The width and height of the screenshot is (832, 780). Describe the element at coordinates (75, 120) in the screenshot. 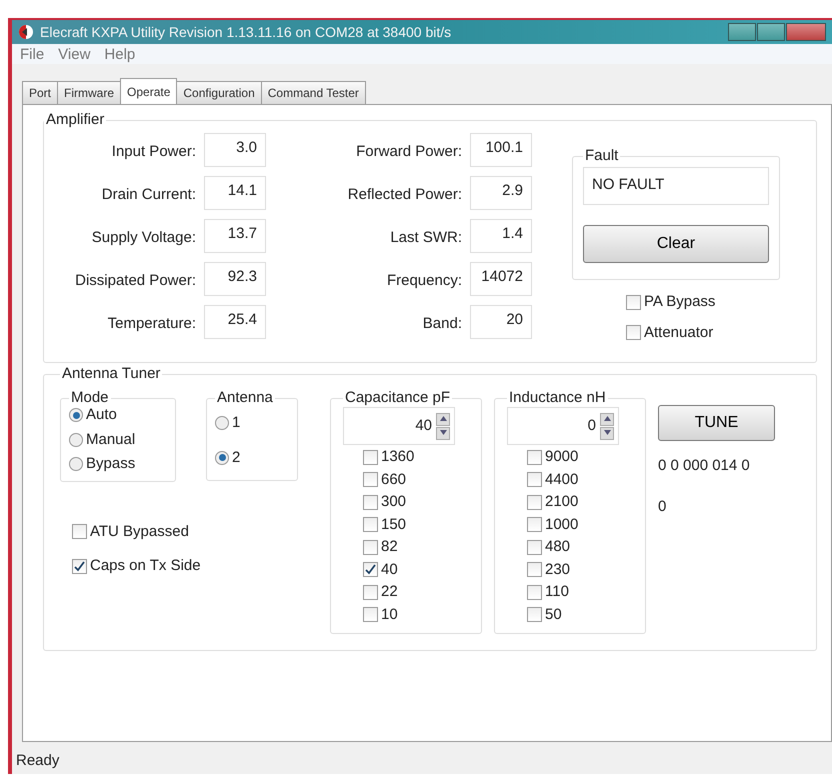

I see `group-title: Amplifier` at that location.